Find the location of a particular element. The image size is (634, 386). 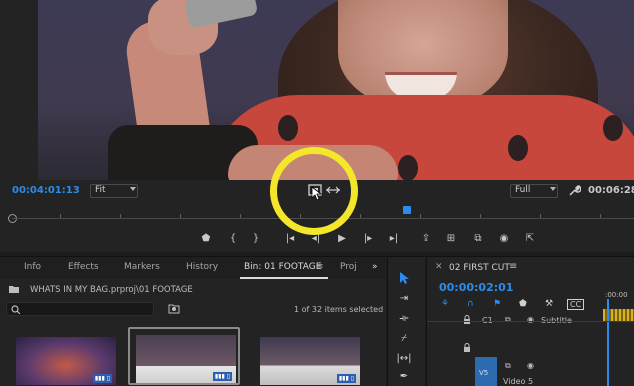

cursor-icon is located at coordinates (317, 193).